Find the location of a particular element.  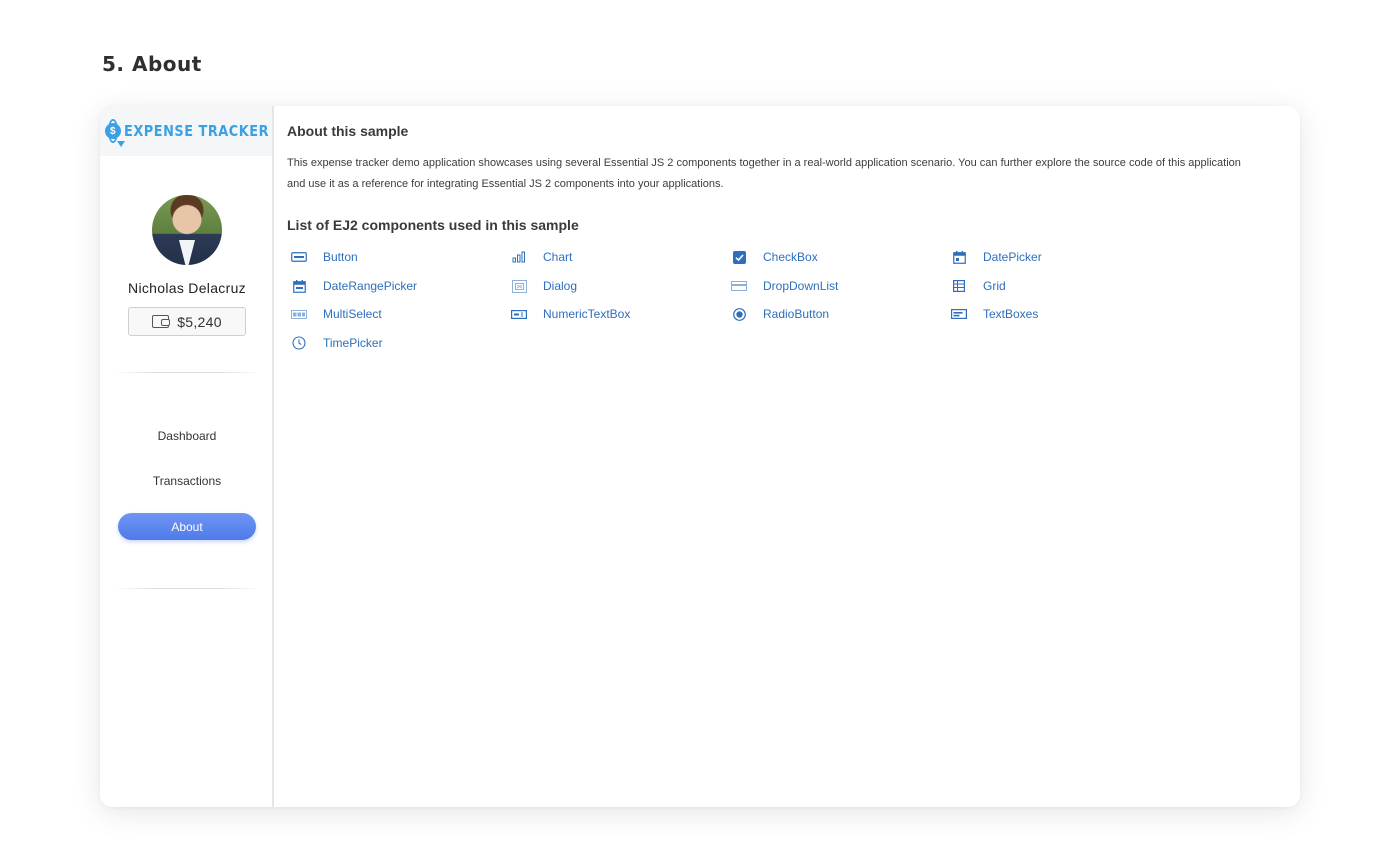

list-item: Button is located at coordinates (324, 257).